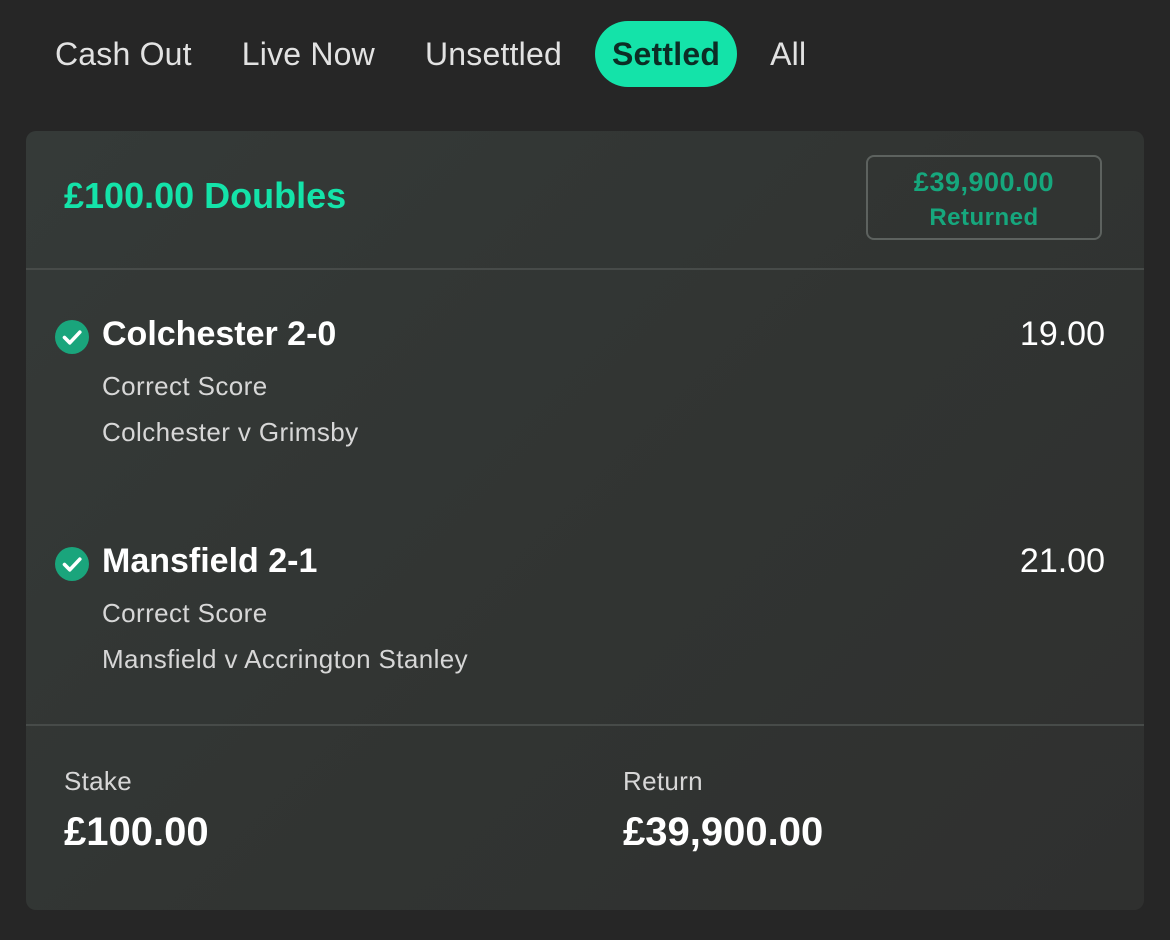  What do you see at coordinates (230, 432) in the screenshot?
I see `selection-event: Colchester v Grimsby` at bounding box center [230, 432].